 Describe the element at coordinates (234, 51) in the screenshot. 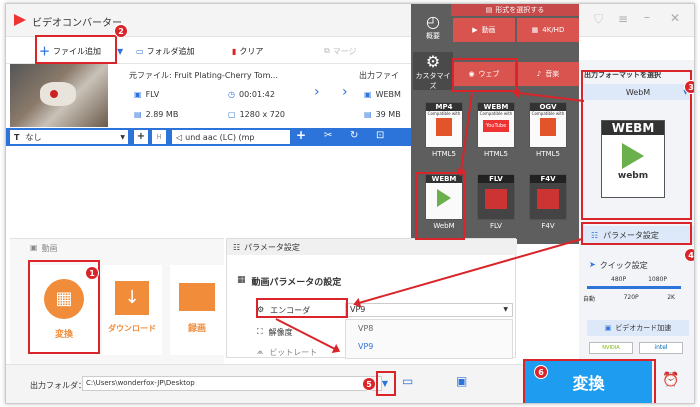

I see `trash-icon: ▮` at that location.